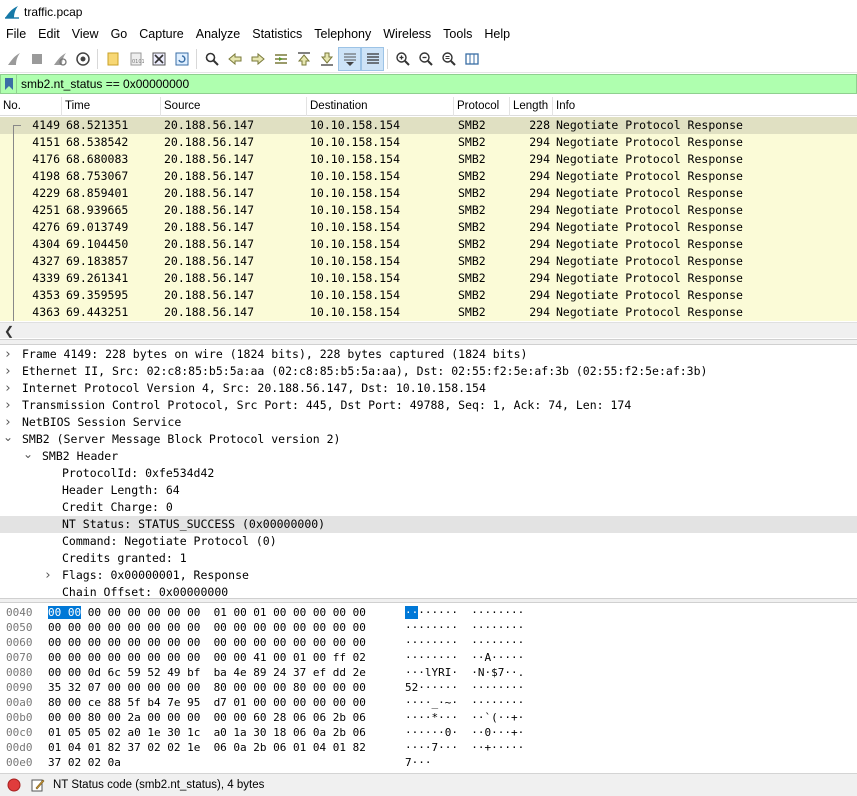  What do you see at coordinates (9, 331) in the screenshot?
I see `scroll-left-icon: ❮` at bounding box center [9, 331].